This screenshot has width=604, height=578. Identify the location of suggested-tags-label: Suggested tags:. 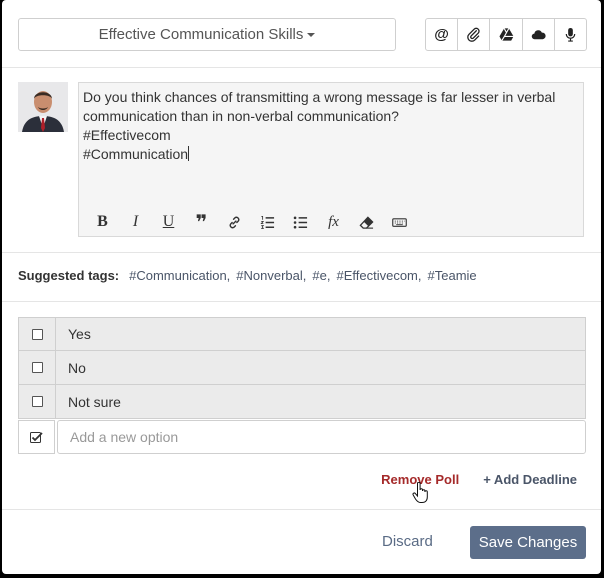
(69, 275).